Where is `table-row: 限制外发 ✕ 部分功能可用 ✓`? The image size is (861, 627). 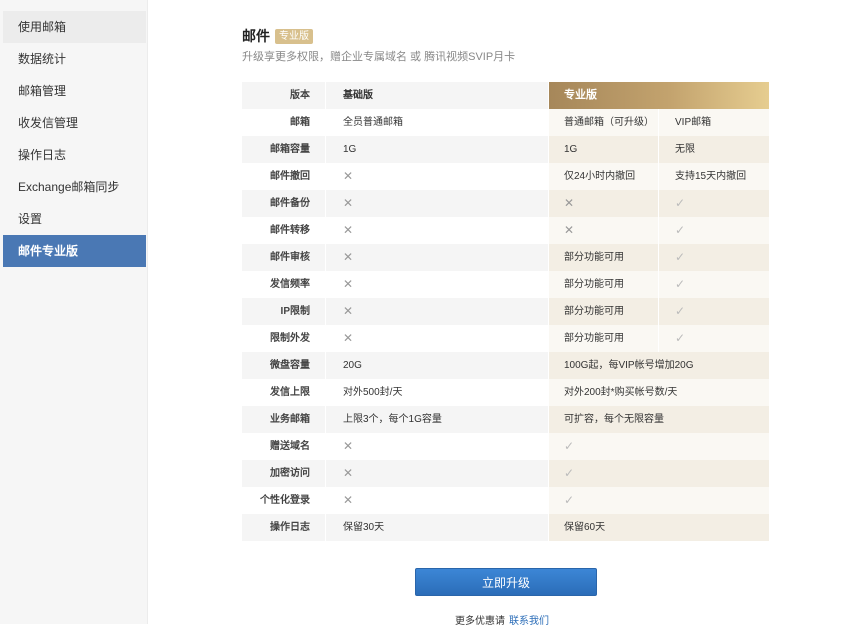 table-row: 限制外发 ✕ 部分功能可用 ✓ is located at coordinates (505, 338).